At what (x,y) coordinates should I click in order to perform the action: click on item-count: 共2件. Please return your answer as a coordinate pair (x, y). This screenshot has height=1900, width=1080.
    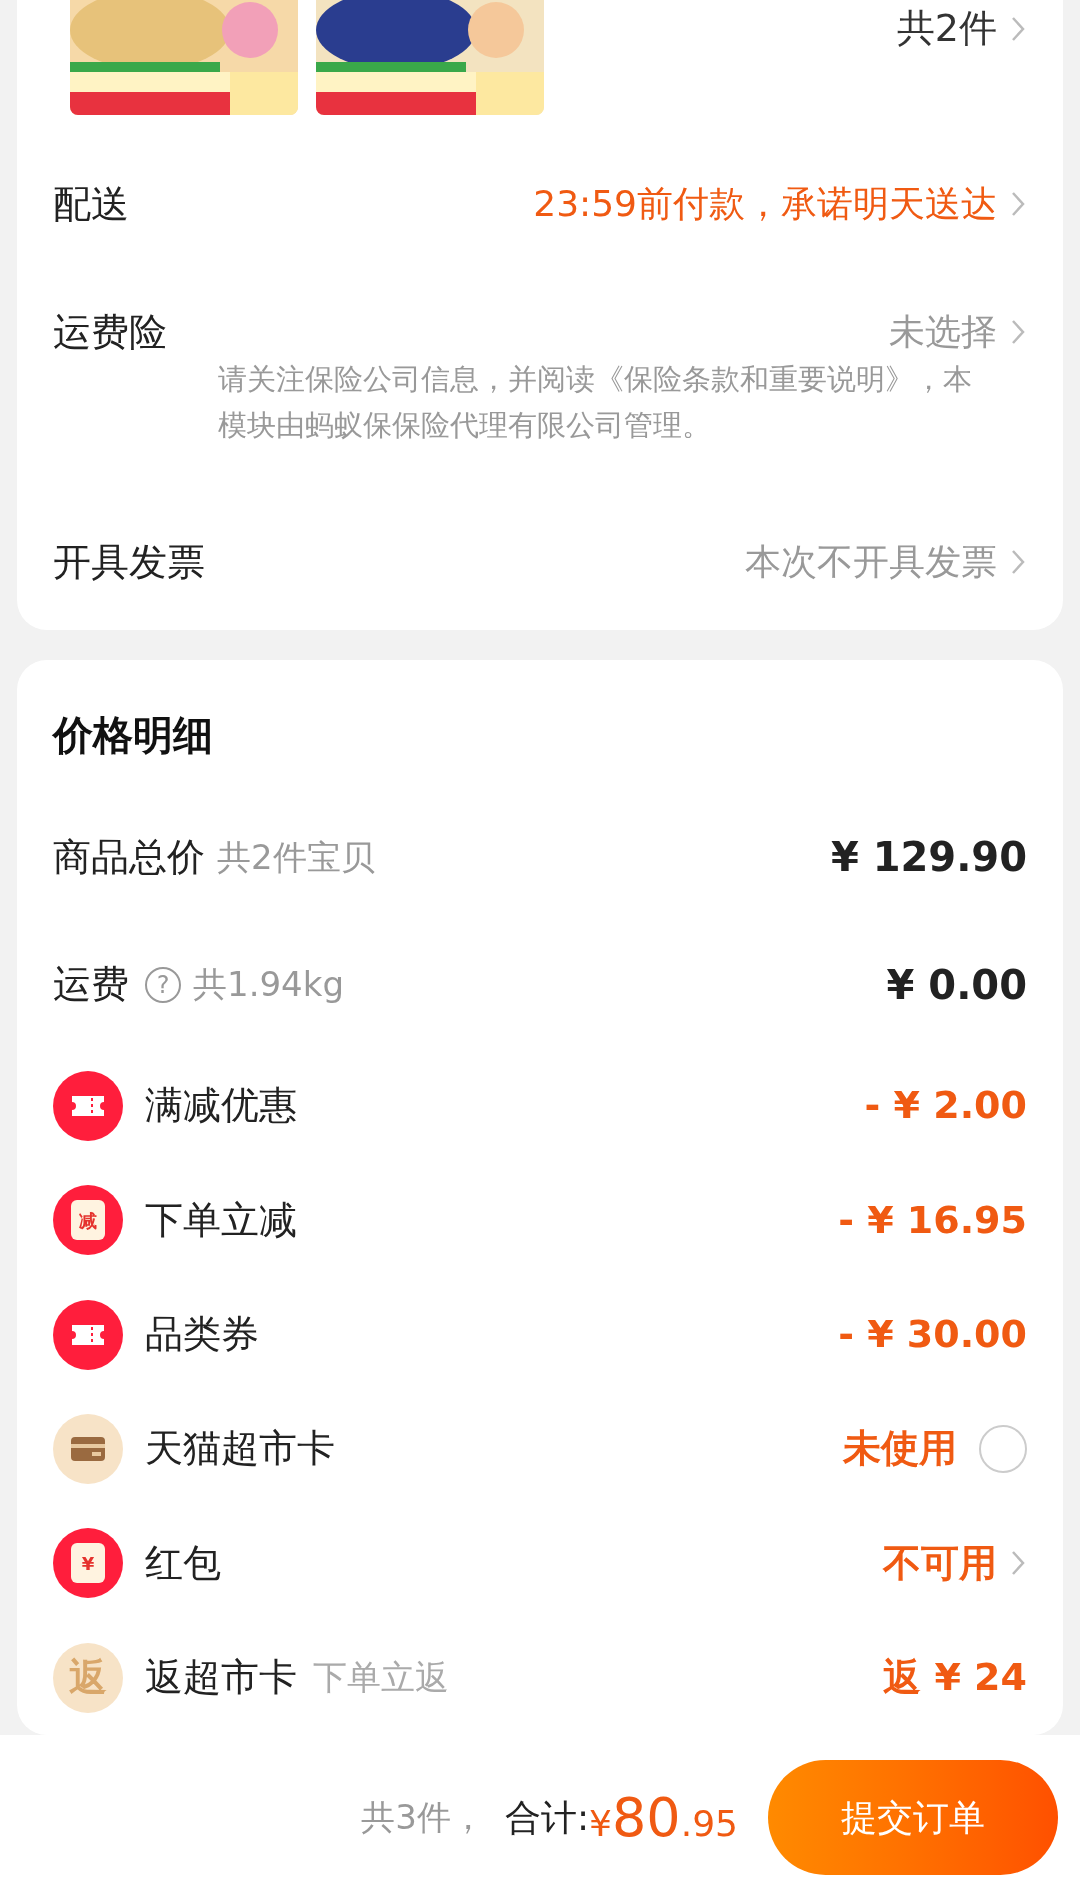
    Looking at the image, I should click on (946, 28).